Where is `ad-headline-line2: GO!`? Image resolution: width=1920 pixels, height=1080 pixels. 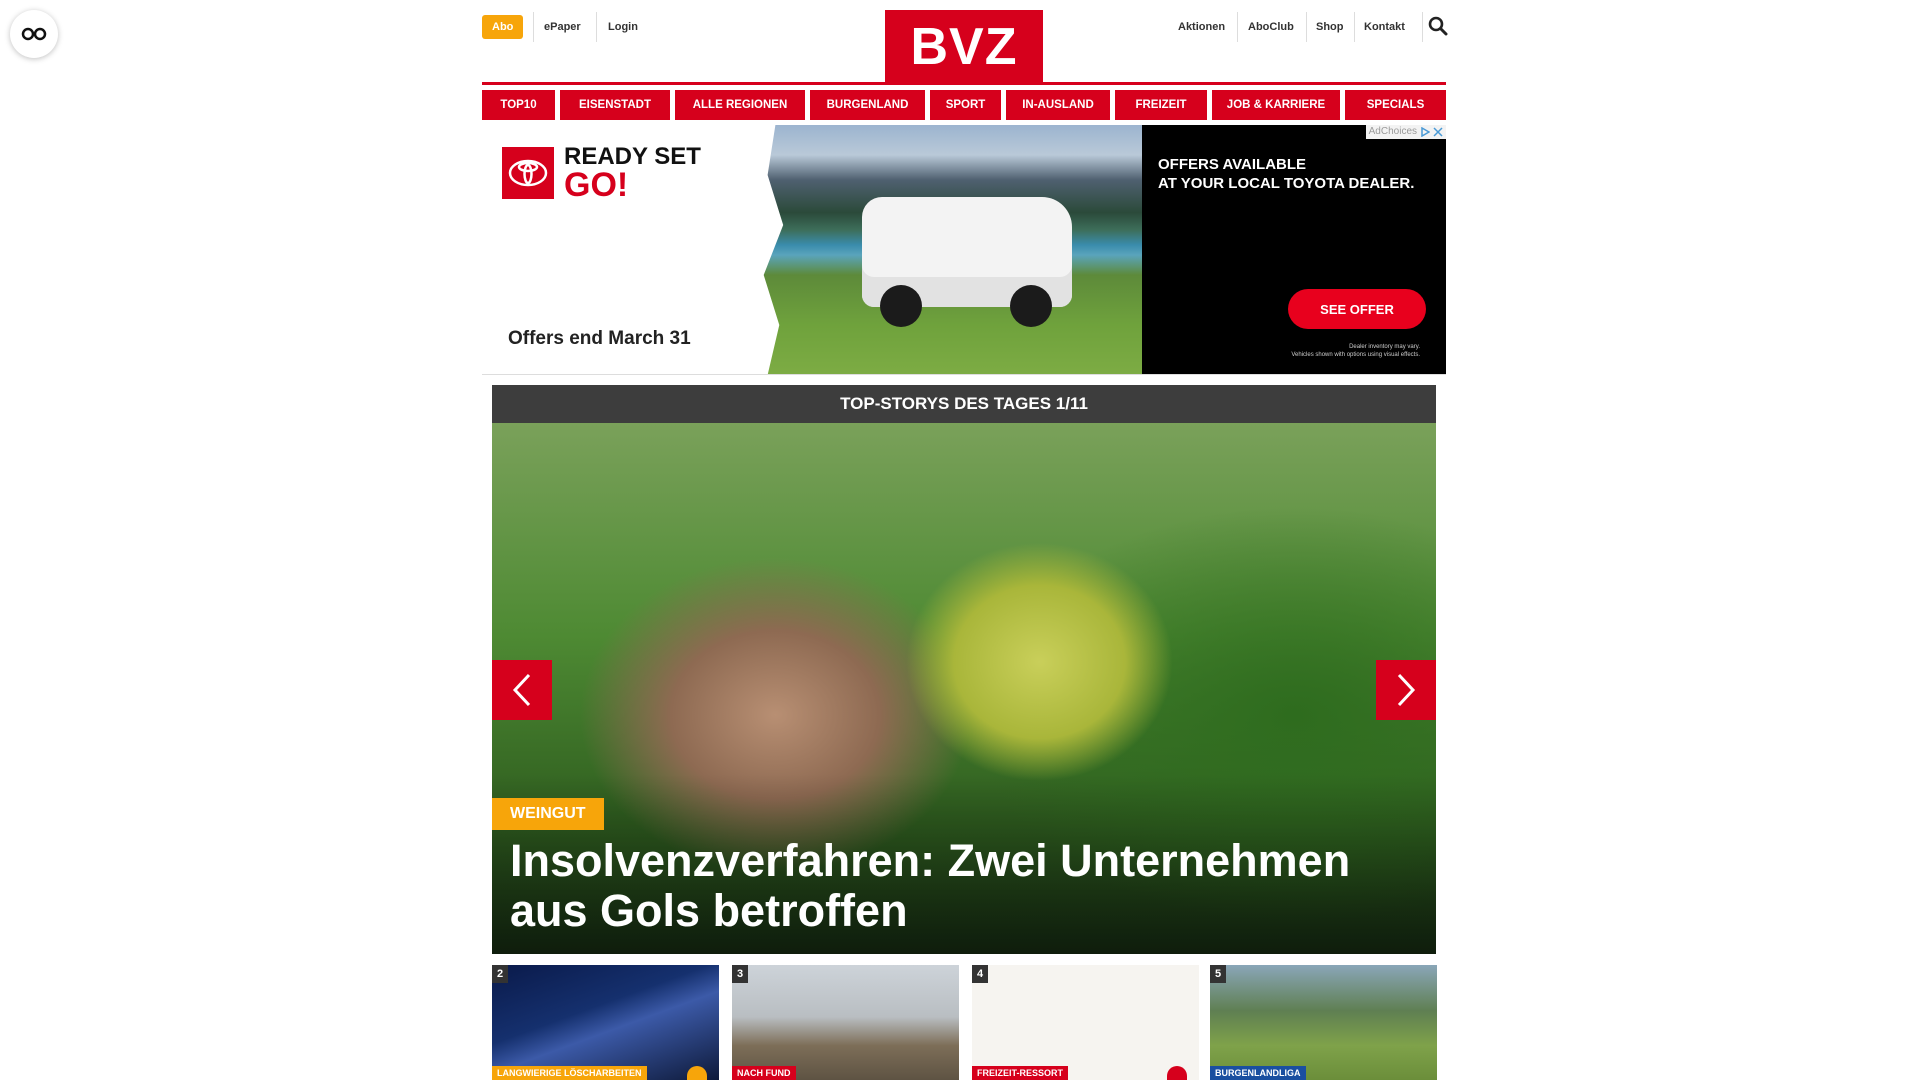 ad-headline-line2: GO! is located at coordinates (596, 185).